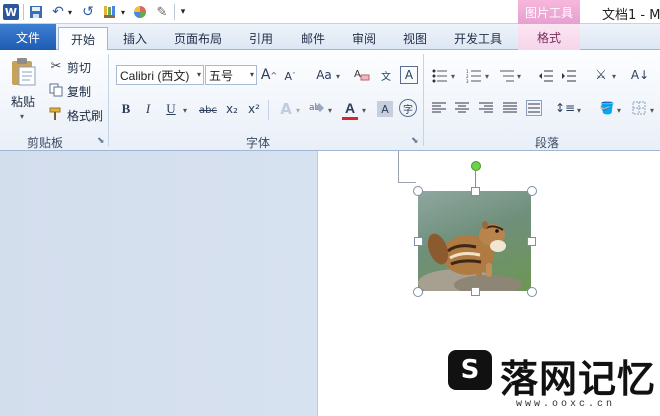  I want to click on underline-dropdown-icon: ▾, so click(185, 110).